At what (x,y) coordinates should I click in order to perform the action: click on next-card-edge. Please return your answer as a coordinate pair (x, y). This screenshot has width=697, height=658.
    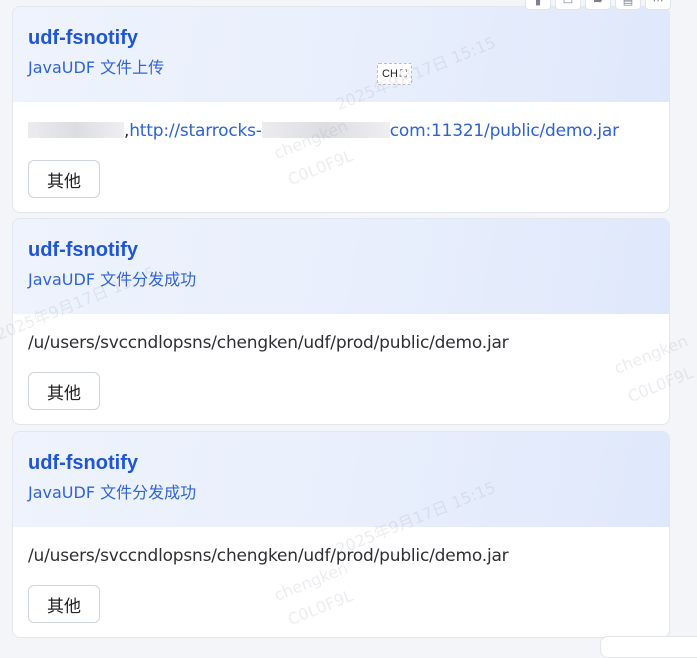
    Looking at the image, I should click on (648, 647).